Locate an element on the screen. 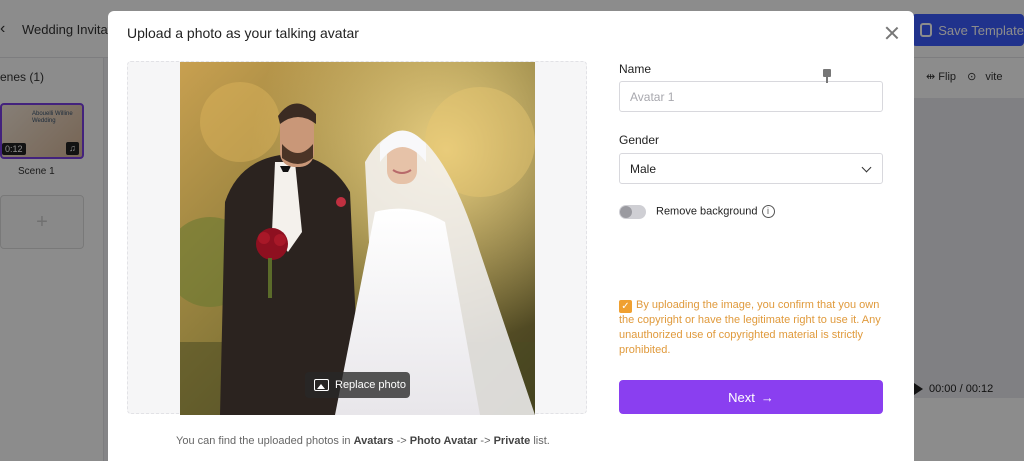  name-field is located at coordinates (751, 96).